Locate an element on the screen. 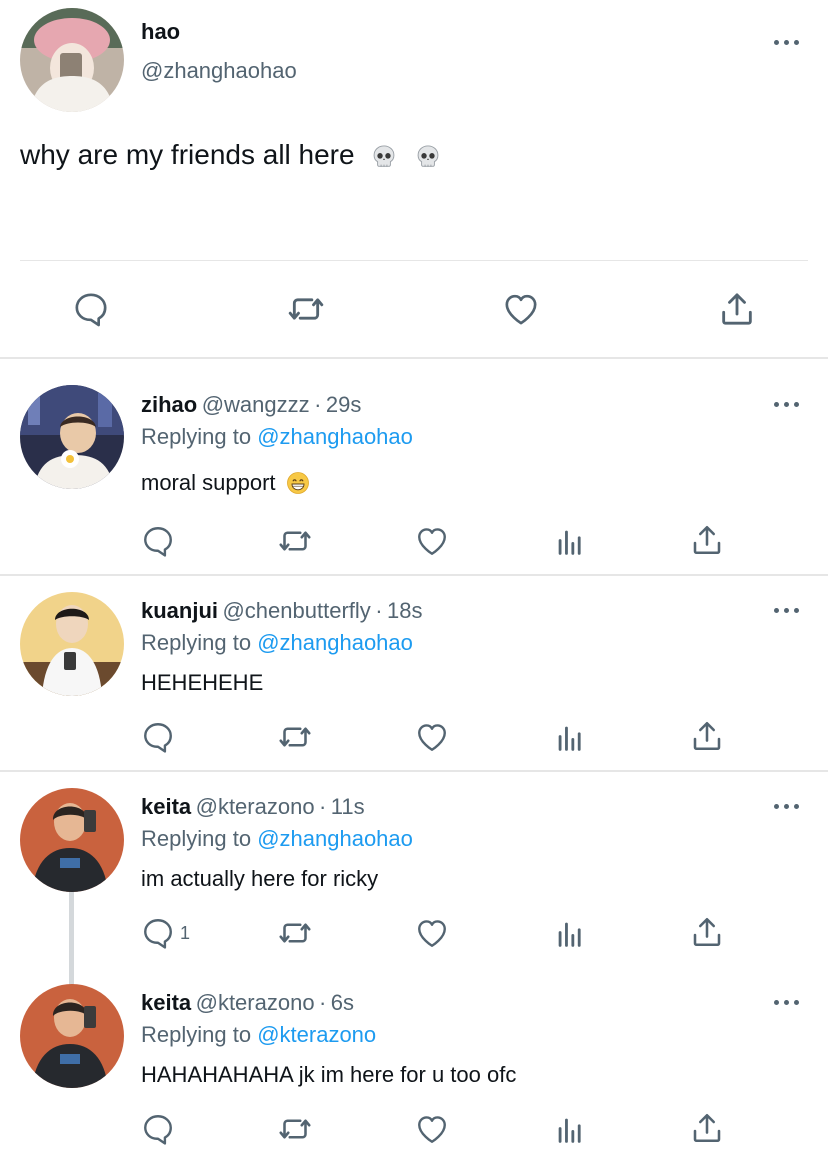 This screenshot has width=828, height=1155. reply-text: moral support is located at coordinates (225, 483).